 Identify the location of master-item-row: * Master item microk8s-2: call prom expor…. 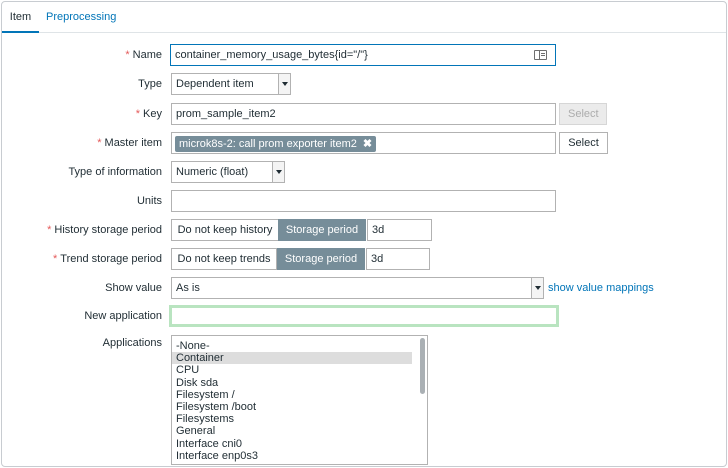
(364, 143).